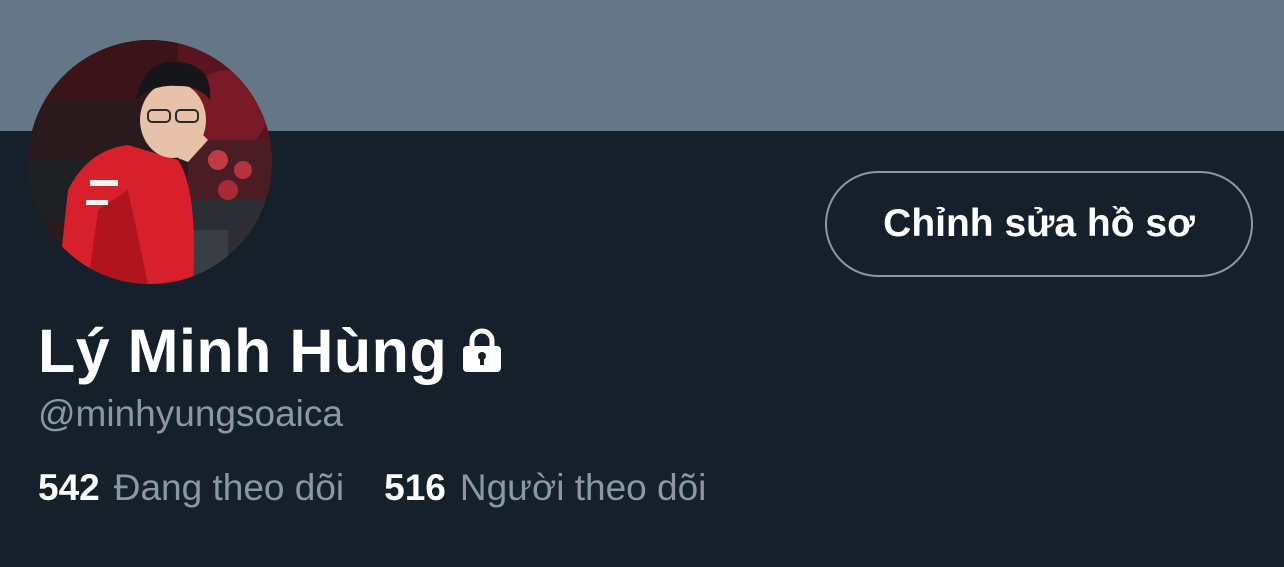  Describe the element at coordinates (69, 487) in the screenshot. I see `following-count: 542` at that location.